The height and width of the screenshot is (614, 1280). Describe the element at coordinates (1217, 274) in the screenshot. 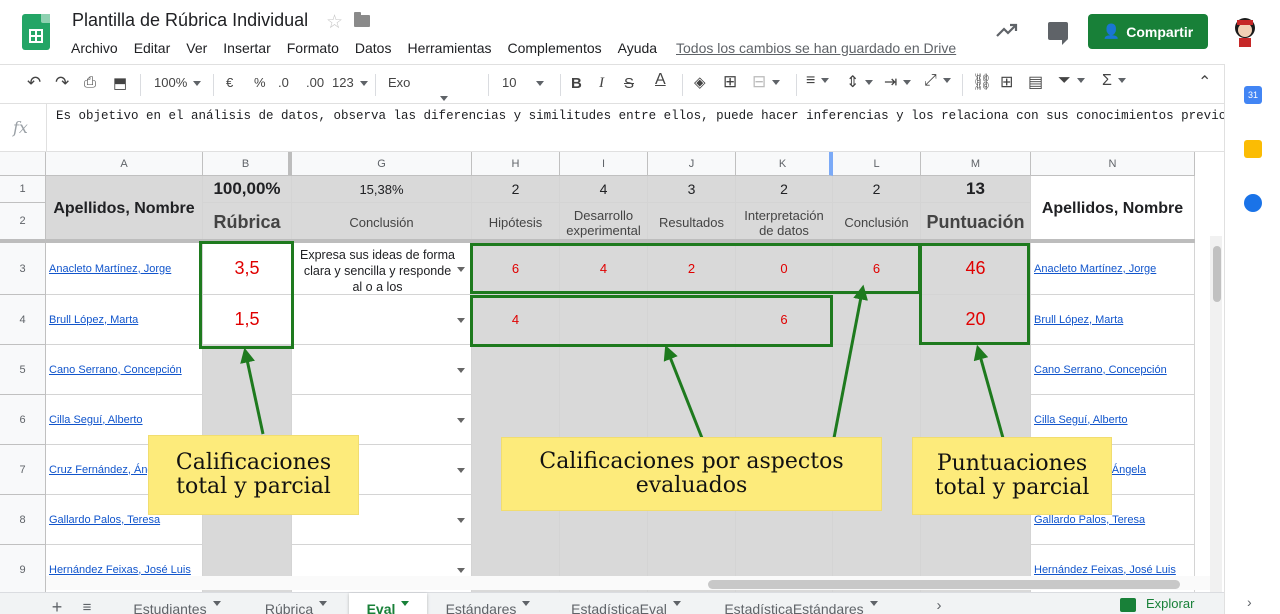

I see `vertical-scroll-thumb` at that location.